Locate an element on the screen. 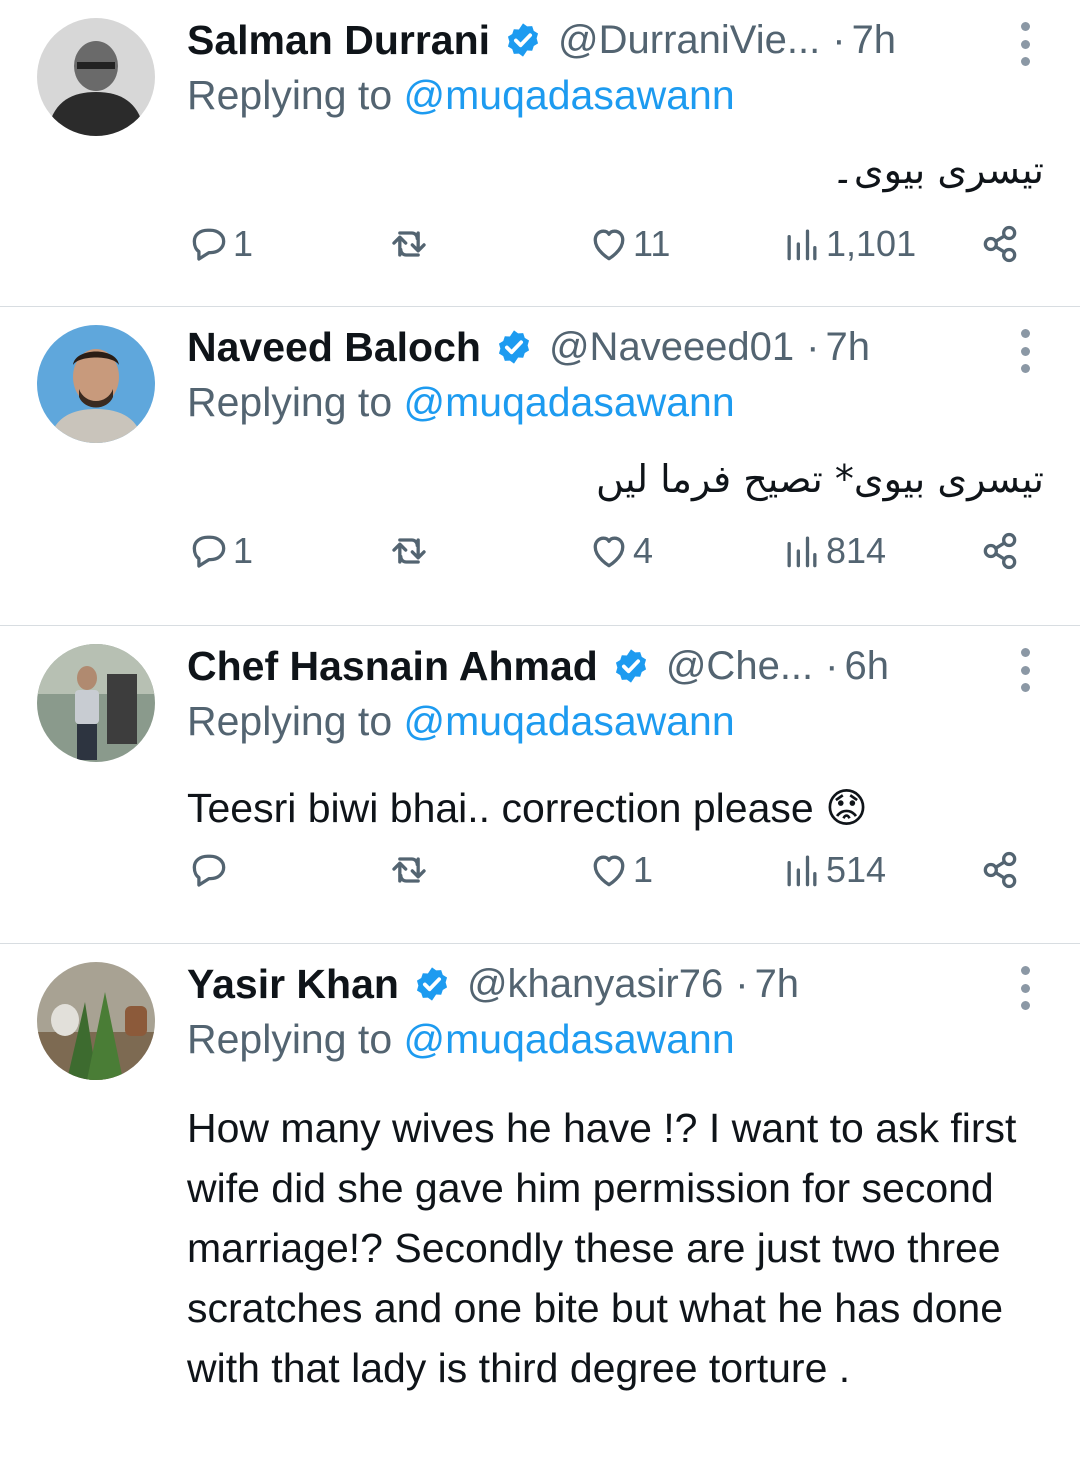 This screenshot has width=1080, height=1480. tweet-actions: 1 11 1,101 is located at coordinates (540, 252).